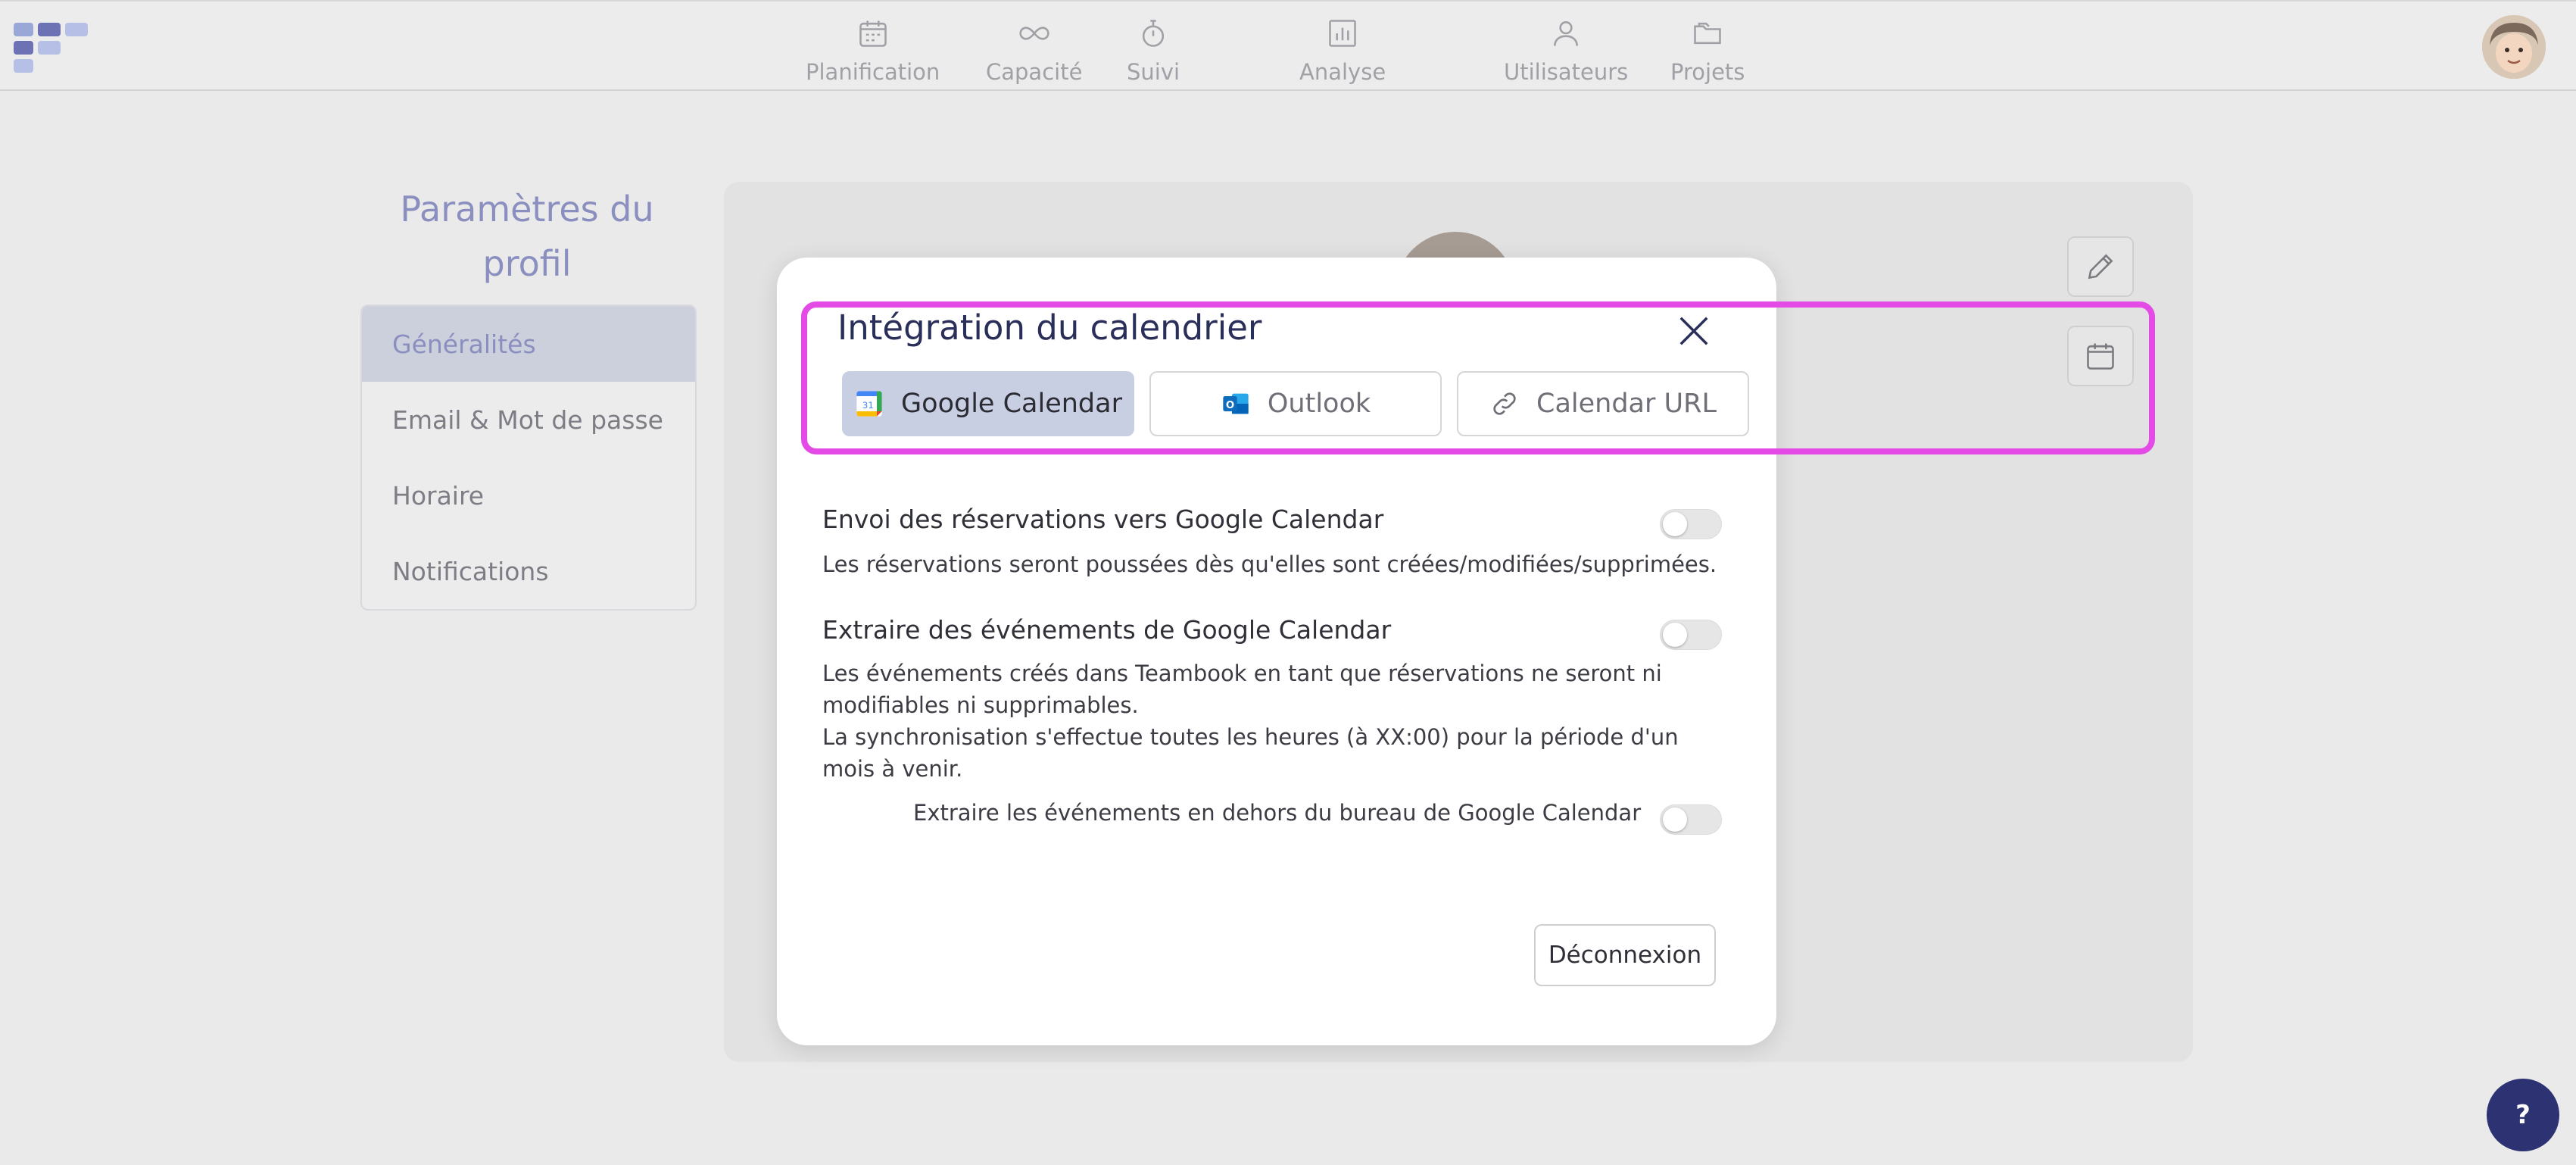  Describe the element at coordinates (1707, 72) in the screenshot. I see `nav-label: Projets` at that location.